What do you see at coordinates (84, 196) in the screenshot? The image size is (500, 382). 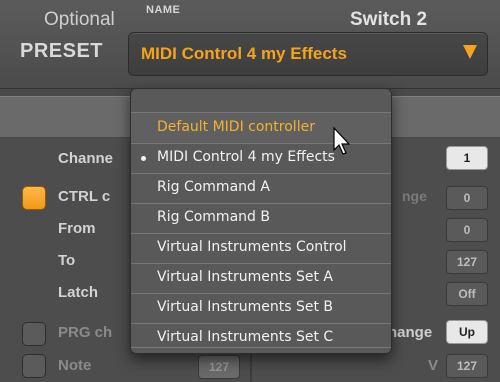 I see `ctrl-change-label: CTRL c` at bounding box center [84, 196].